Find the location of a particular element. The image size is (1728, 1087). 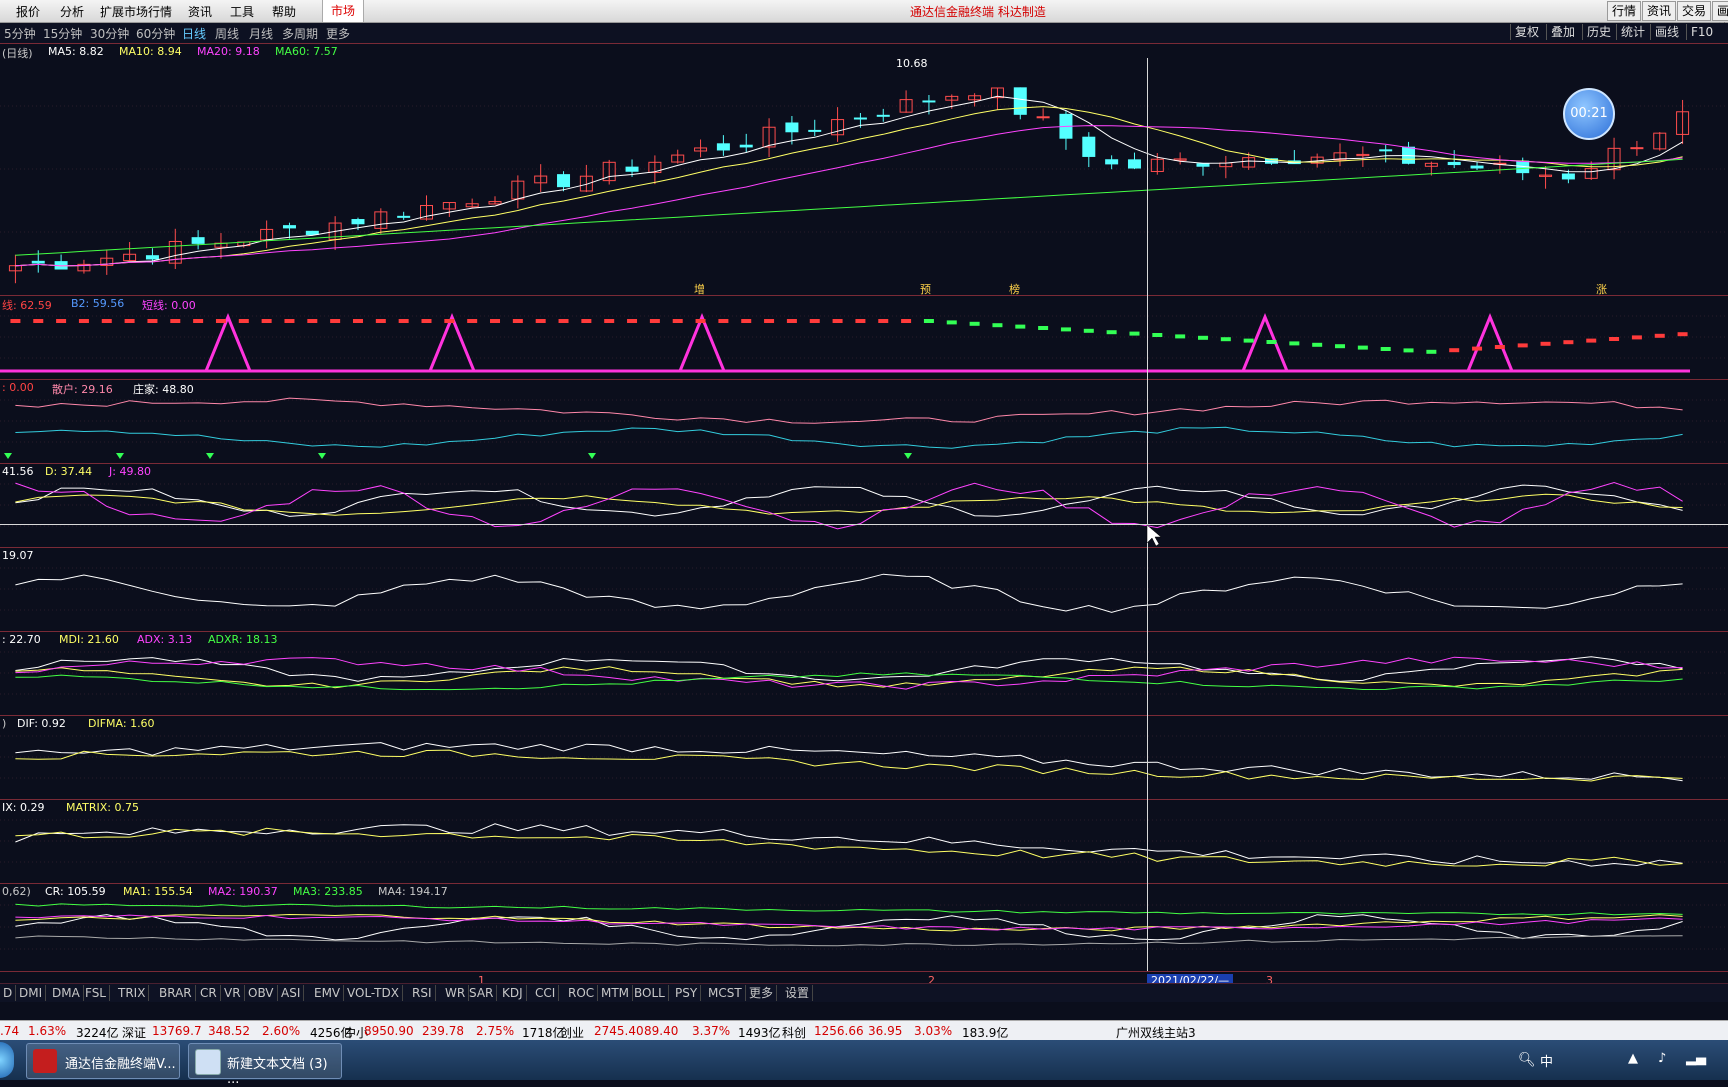

period-tab: 60分钟 is located at coordinates (155, 33).